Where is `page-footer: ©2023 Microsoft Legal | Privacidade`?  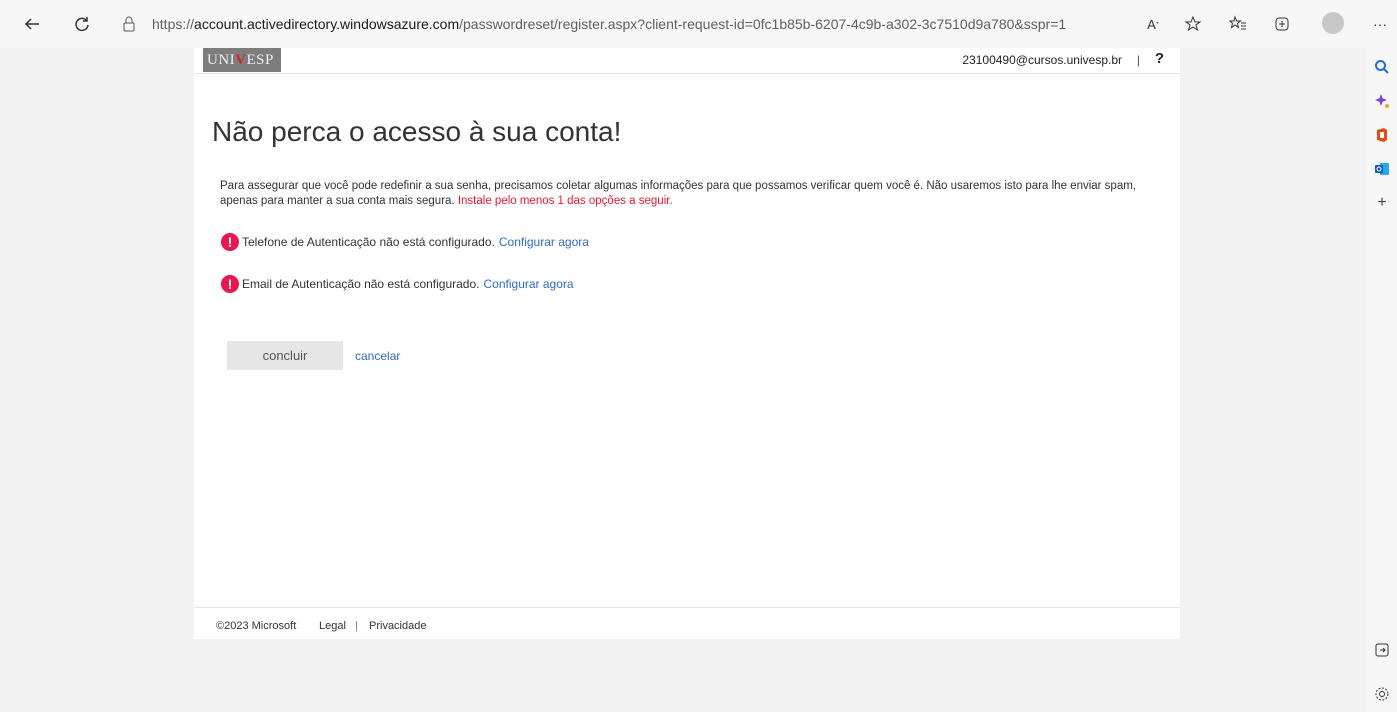 page-footer: ©2023 Microsoft Legal | Privacidade is located at coordinates (687, 623).